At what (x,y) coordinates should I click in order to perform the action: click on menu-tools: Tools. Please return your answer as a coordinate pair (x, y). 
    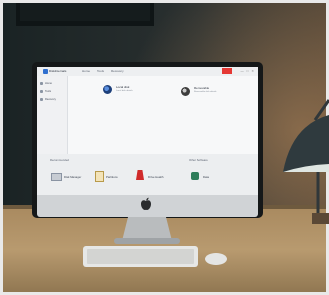
    Looking at the image, I should click on (100, 71).